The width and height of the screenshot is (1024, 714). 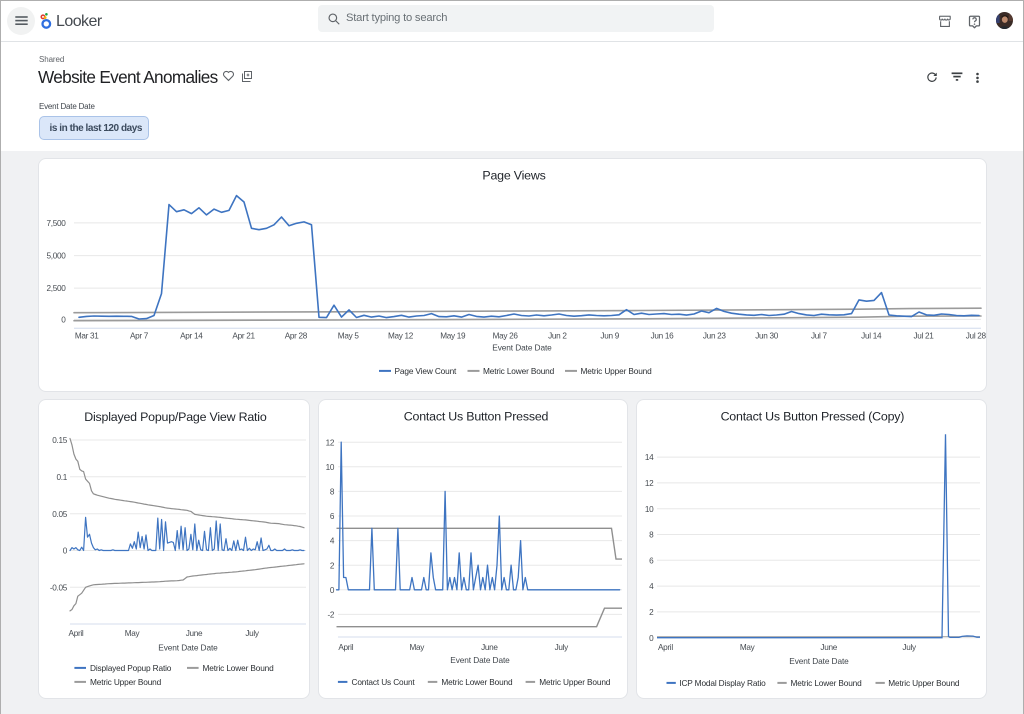 I want to click on svg-text: -0.05, so click(x=59, y=587).